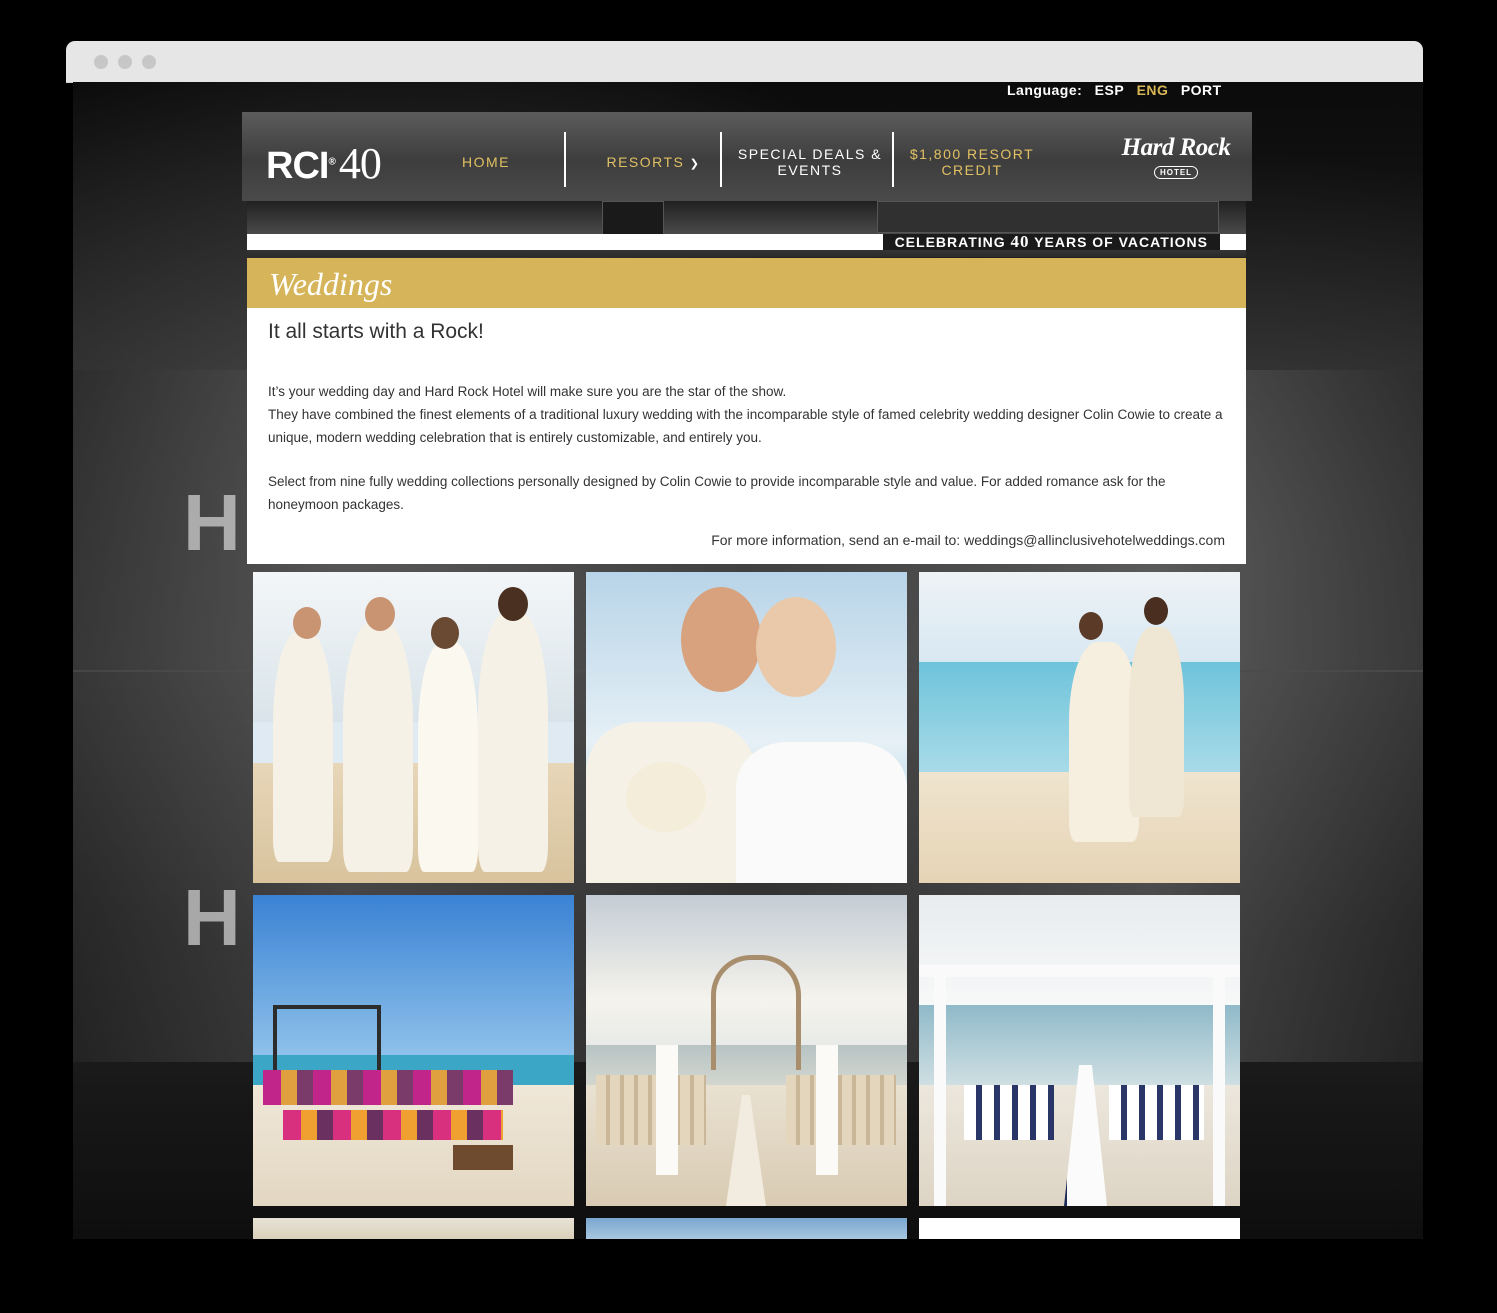 The width and height of the screenshot is (1497, 1313). Describe the element at coordinates (1201, 90) in the screenshot. I see `language-option-port: PORT` at that location.